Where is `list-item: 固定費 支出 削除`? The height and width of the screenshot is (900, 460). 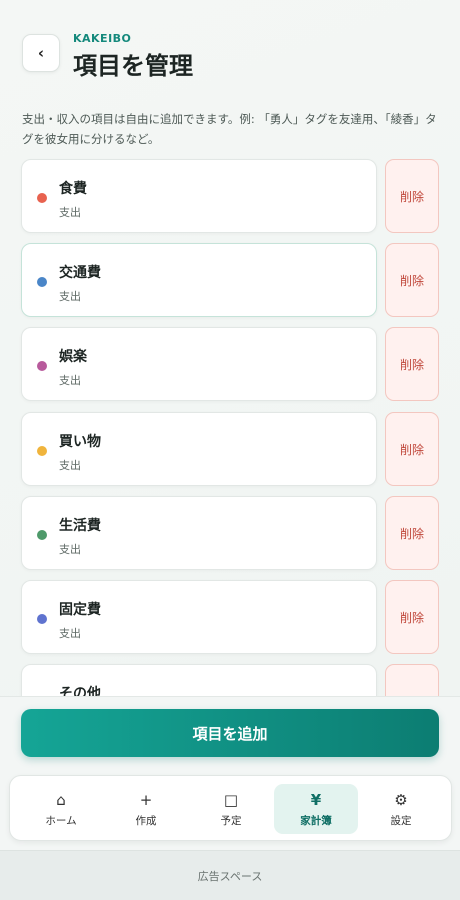 list-item: 固定費 支出 削除 is located at coordinates (230, 617).